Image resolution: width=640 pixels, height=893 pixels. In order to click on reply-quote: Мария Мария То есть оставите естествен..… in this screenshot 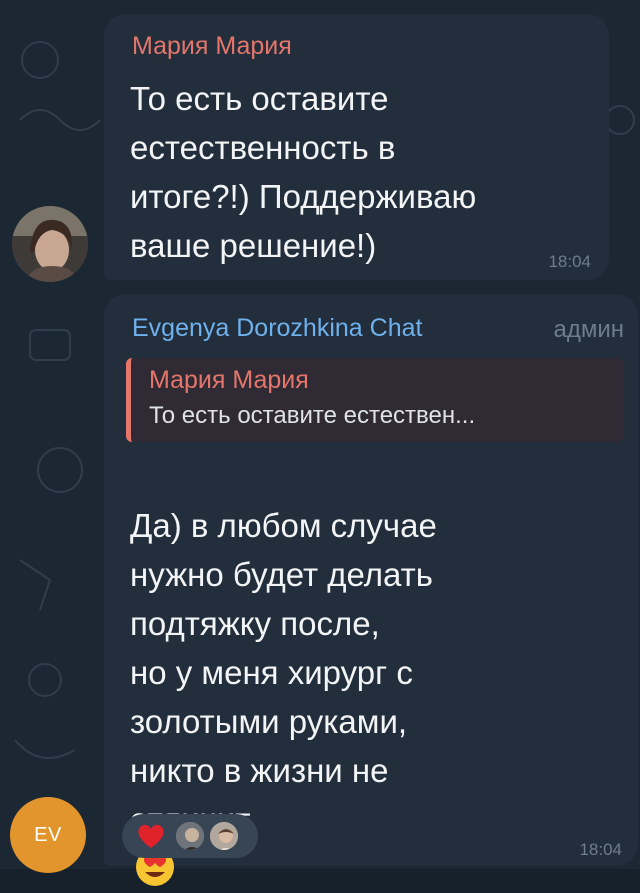, I will do `click(375, 400)`.